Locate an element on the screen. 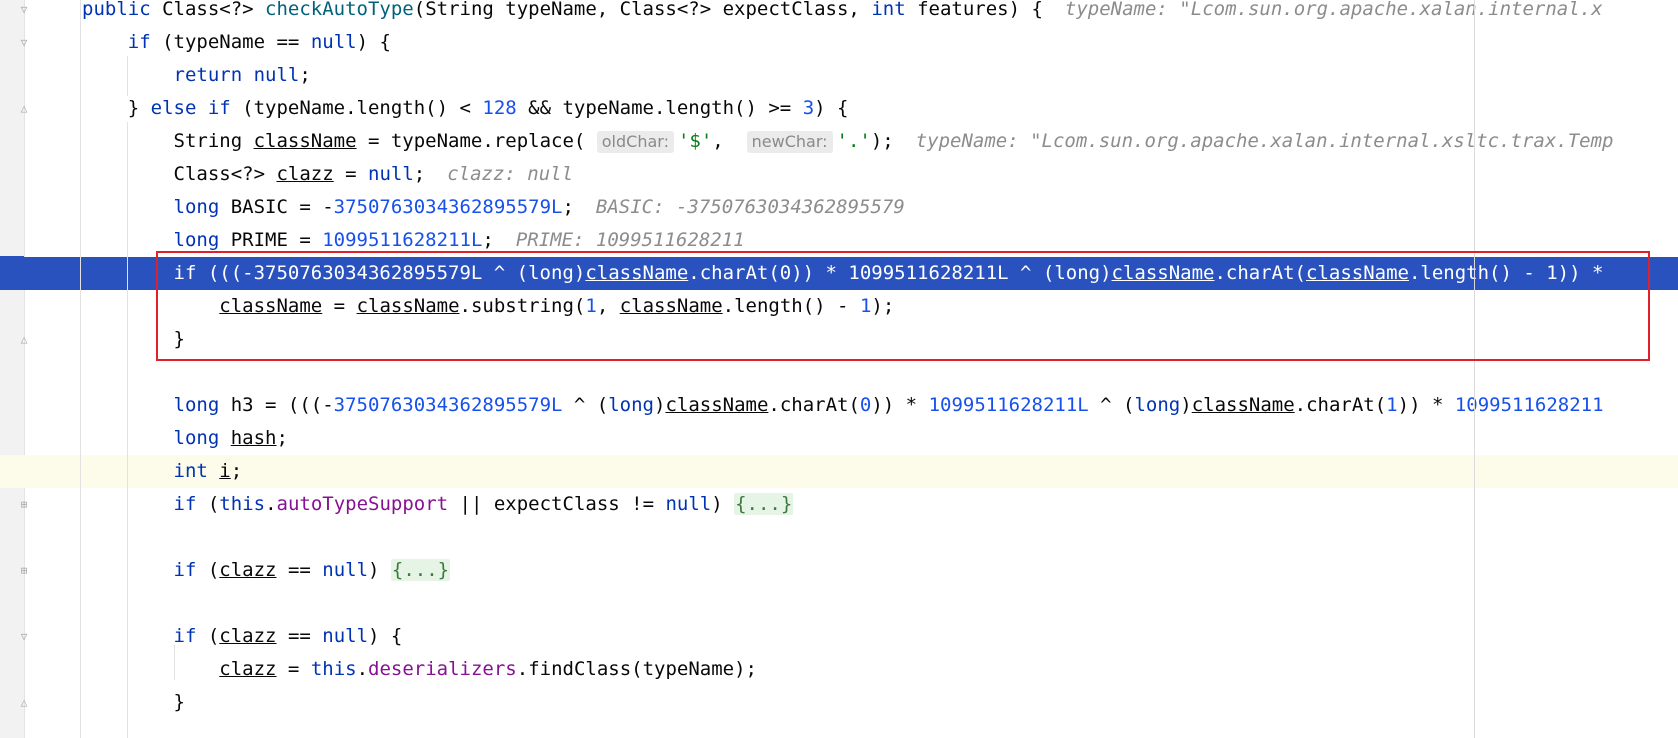  code-token: BASIC = - is located at coordinates (282, 207).